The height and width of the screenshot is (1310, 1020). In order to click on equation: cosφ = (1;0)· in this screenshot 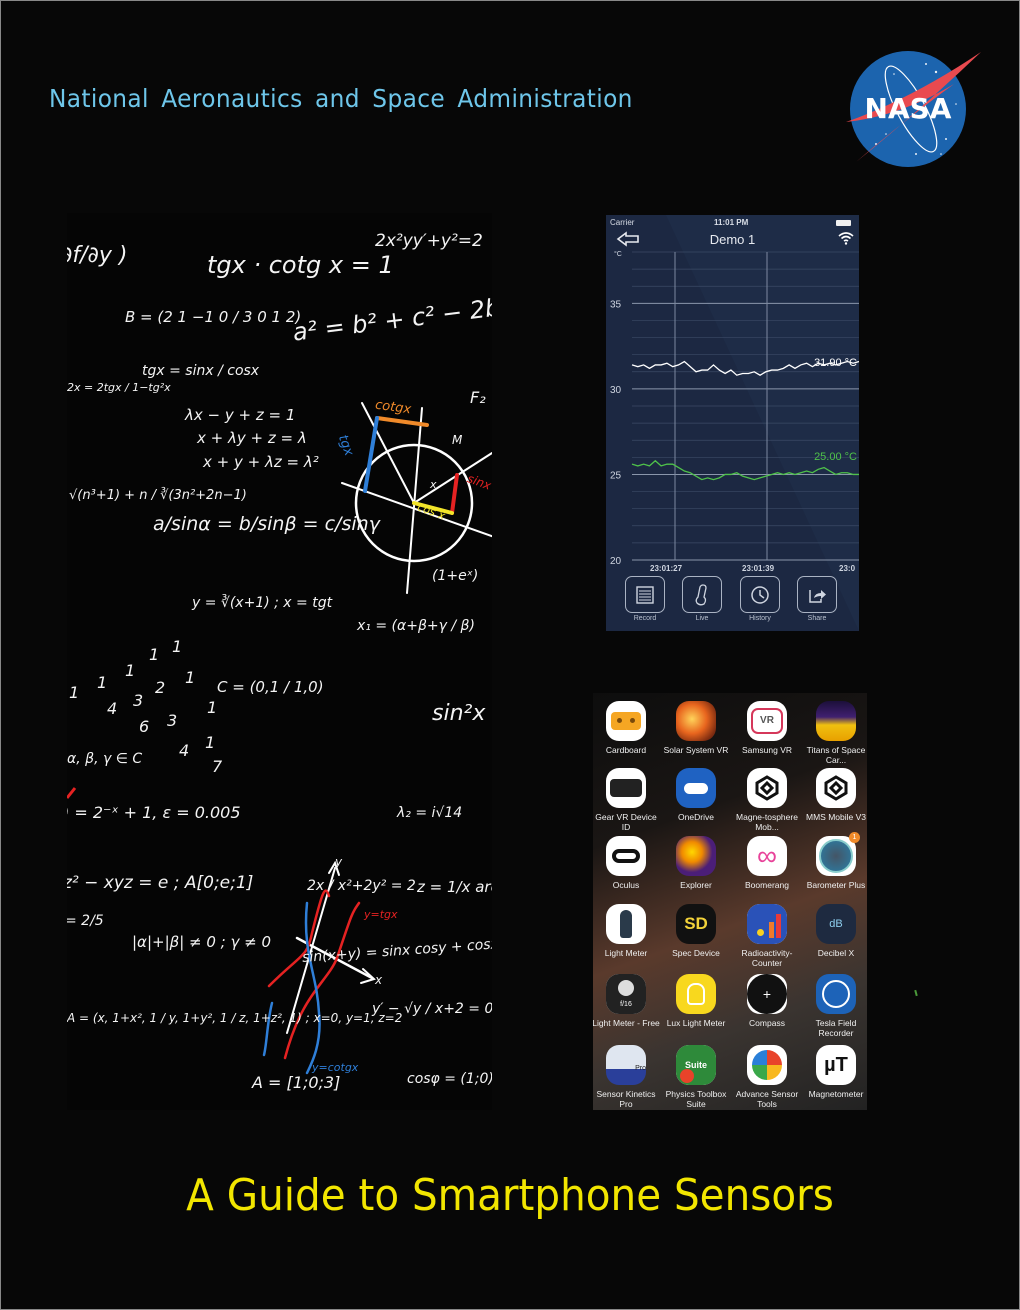, I will do `click(449, 1079)`.